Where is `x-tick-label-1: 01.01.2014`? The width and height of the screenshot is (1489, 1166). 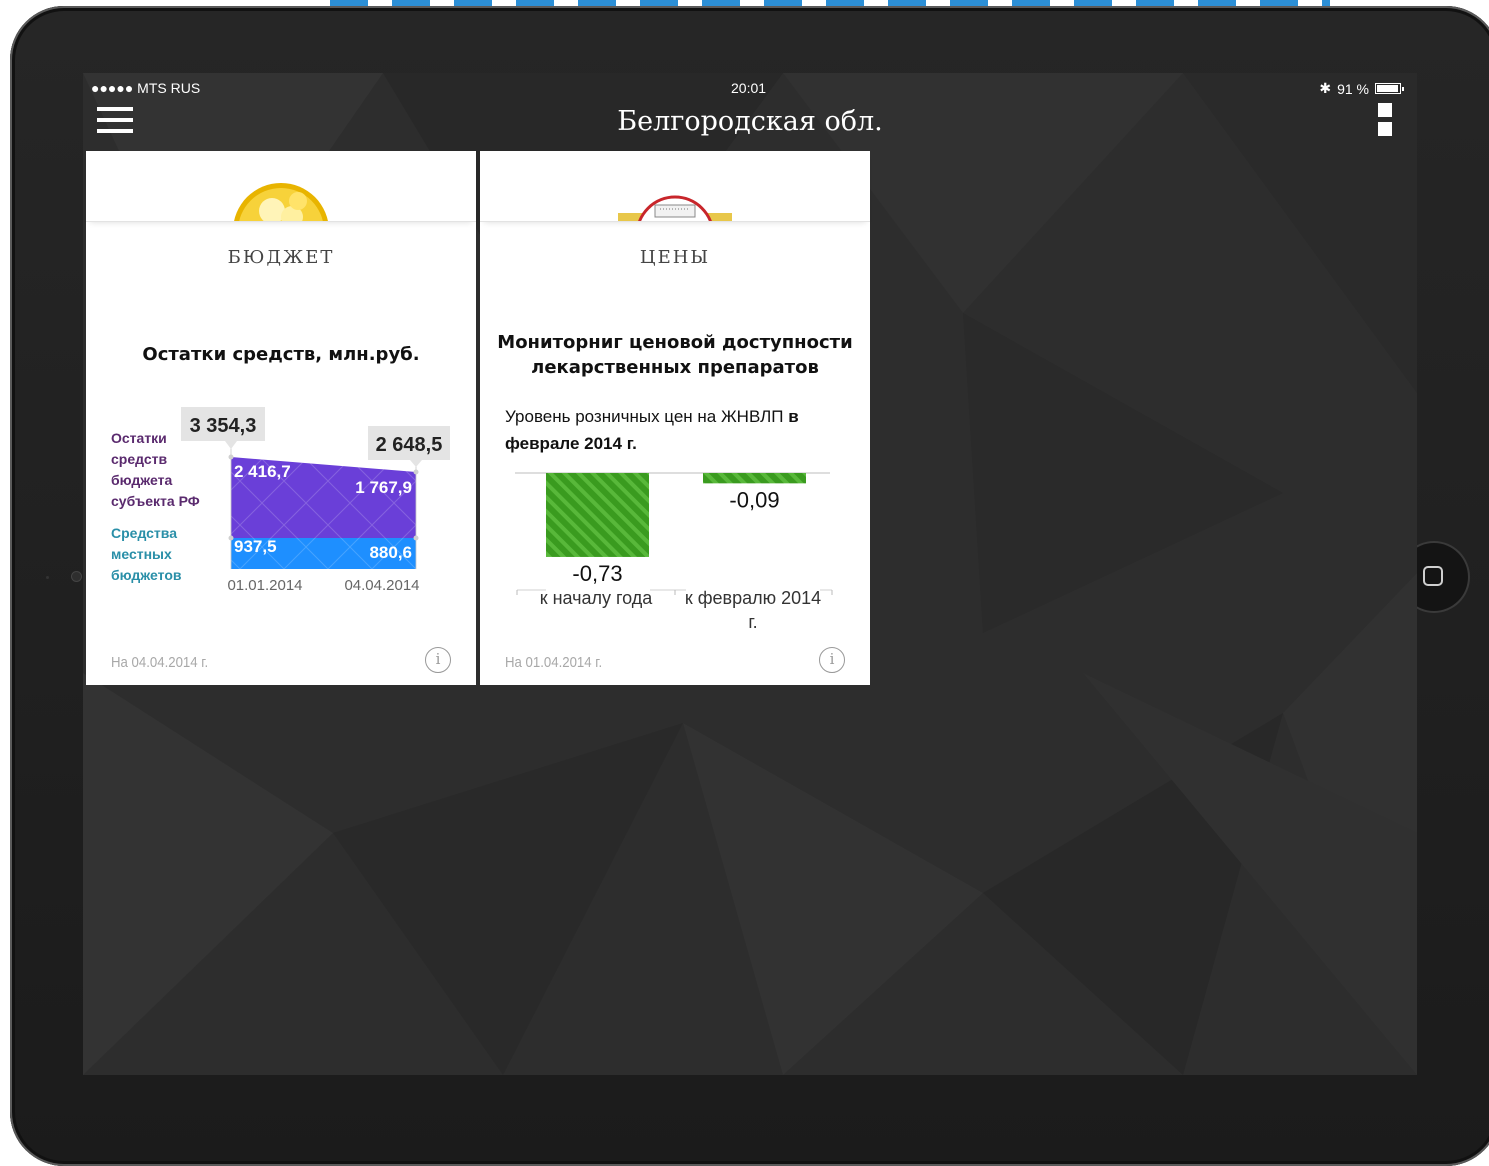
x-tick-label-1: 01.01.2014 is located at coordinates (264, 585).